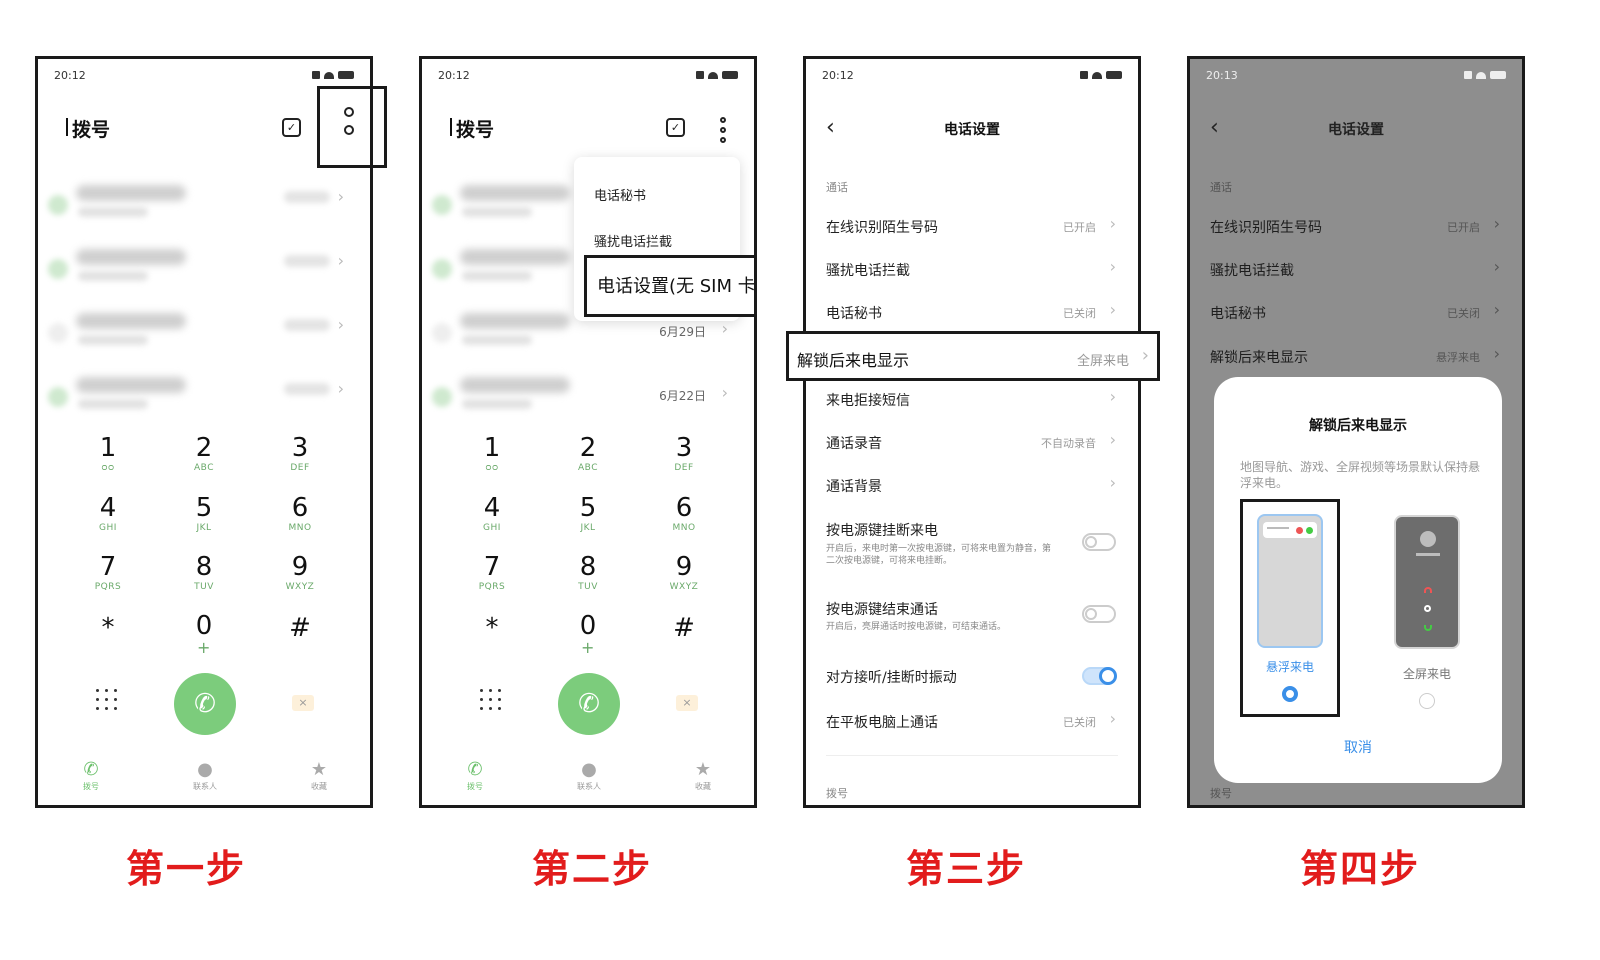  What do you see at coordinates (713, 75) in the screenshot?
I see `wifi-icon` at bounding box center [713, 75].